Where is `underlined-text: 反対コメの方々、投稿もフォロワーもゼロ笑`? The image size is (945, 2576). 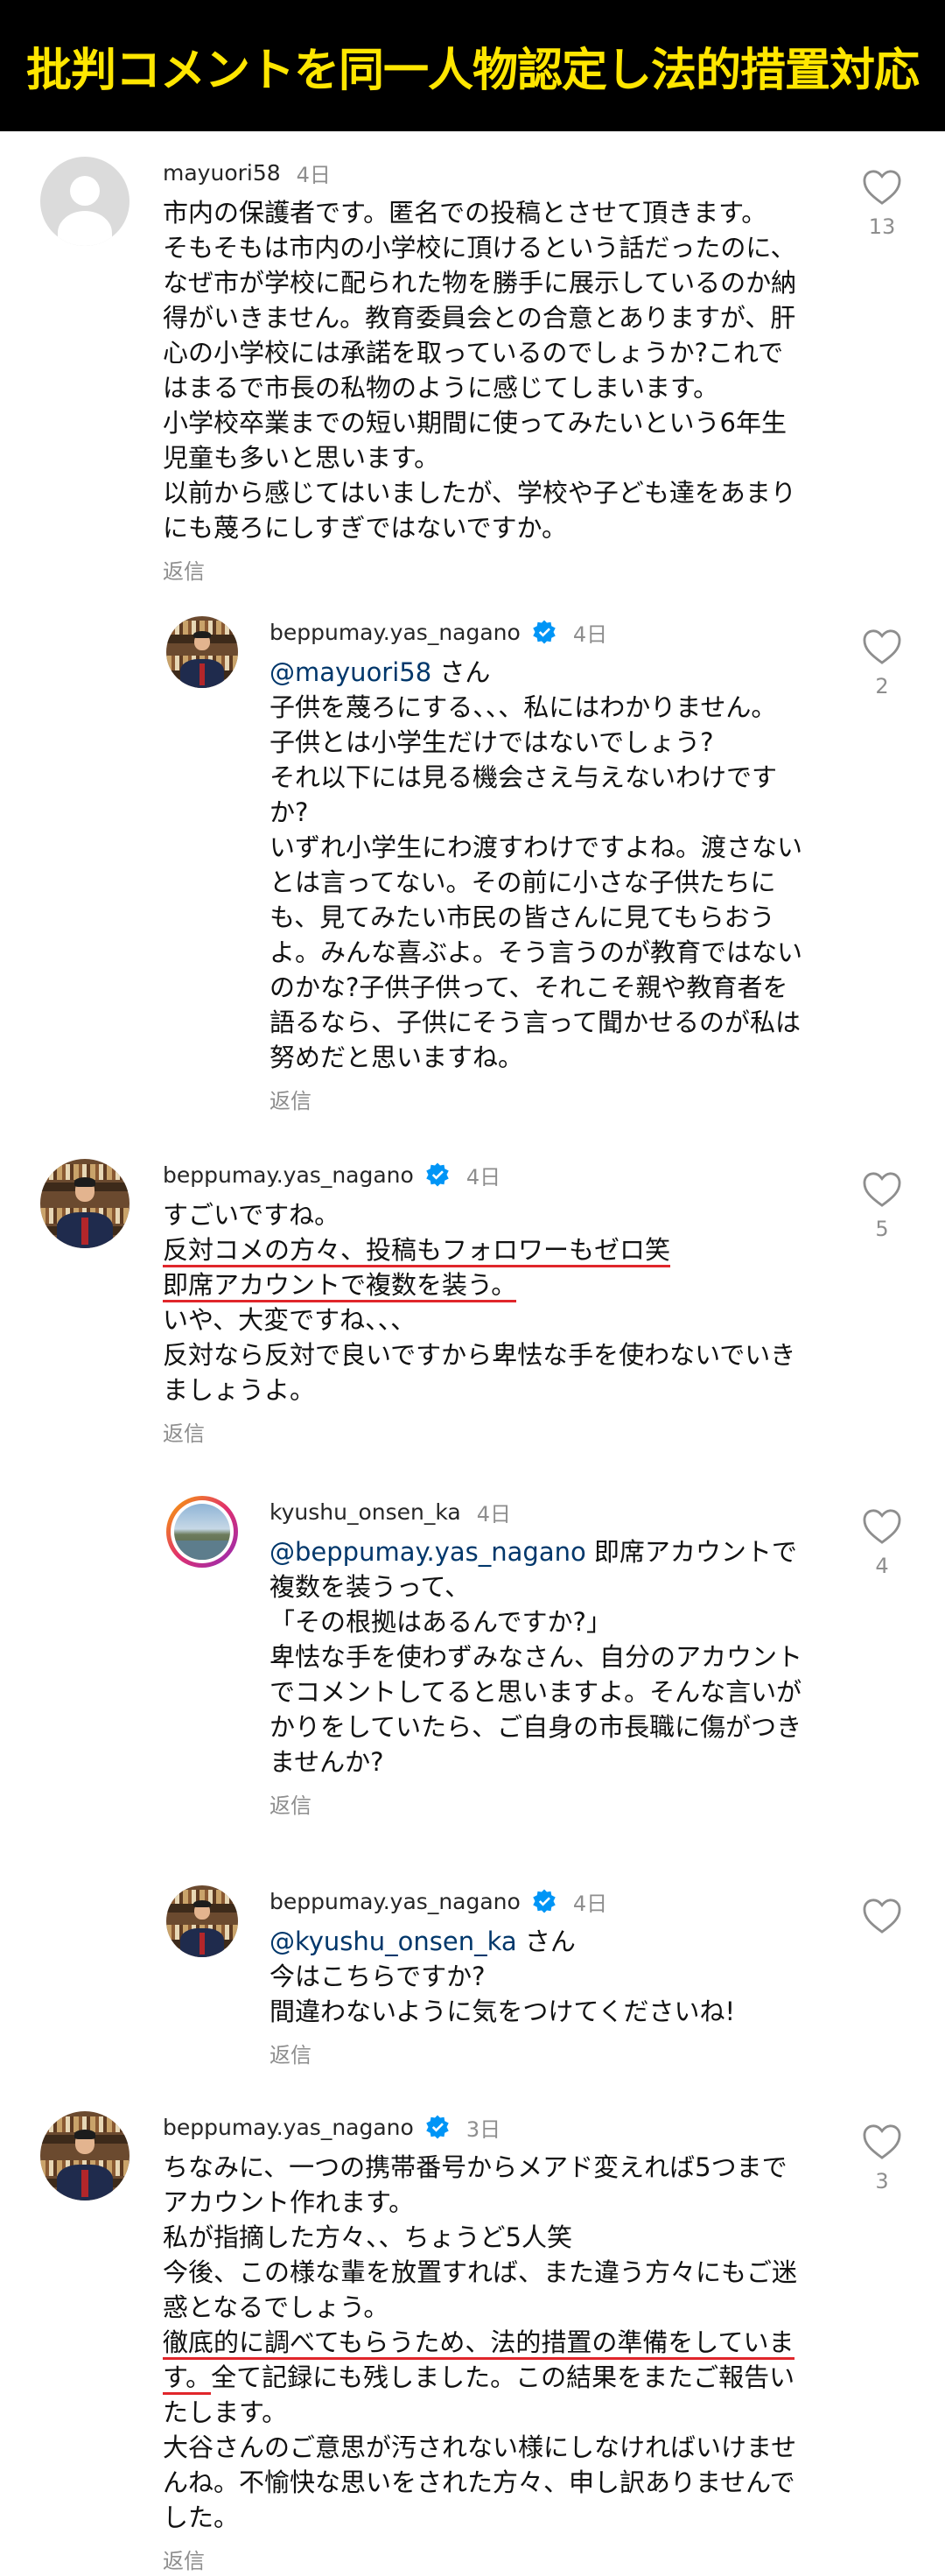
underlined-text: 反対コメの方々、投稿もフォロワーもゼロ笑 is located at coordinates (417, 1251).